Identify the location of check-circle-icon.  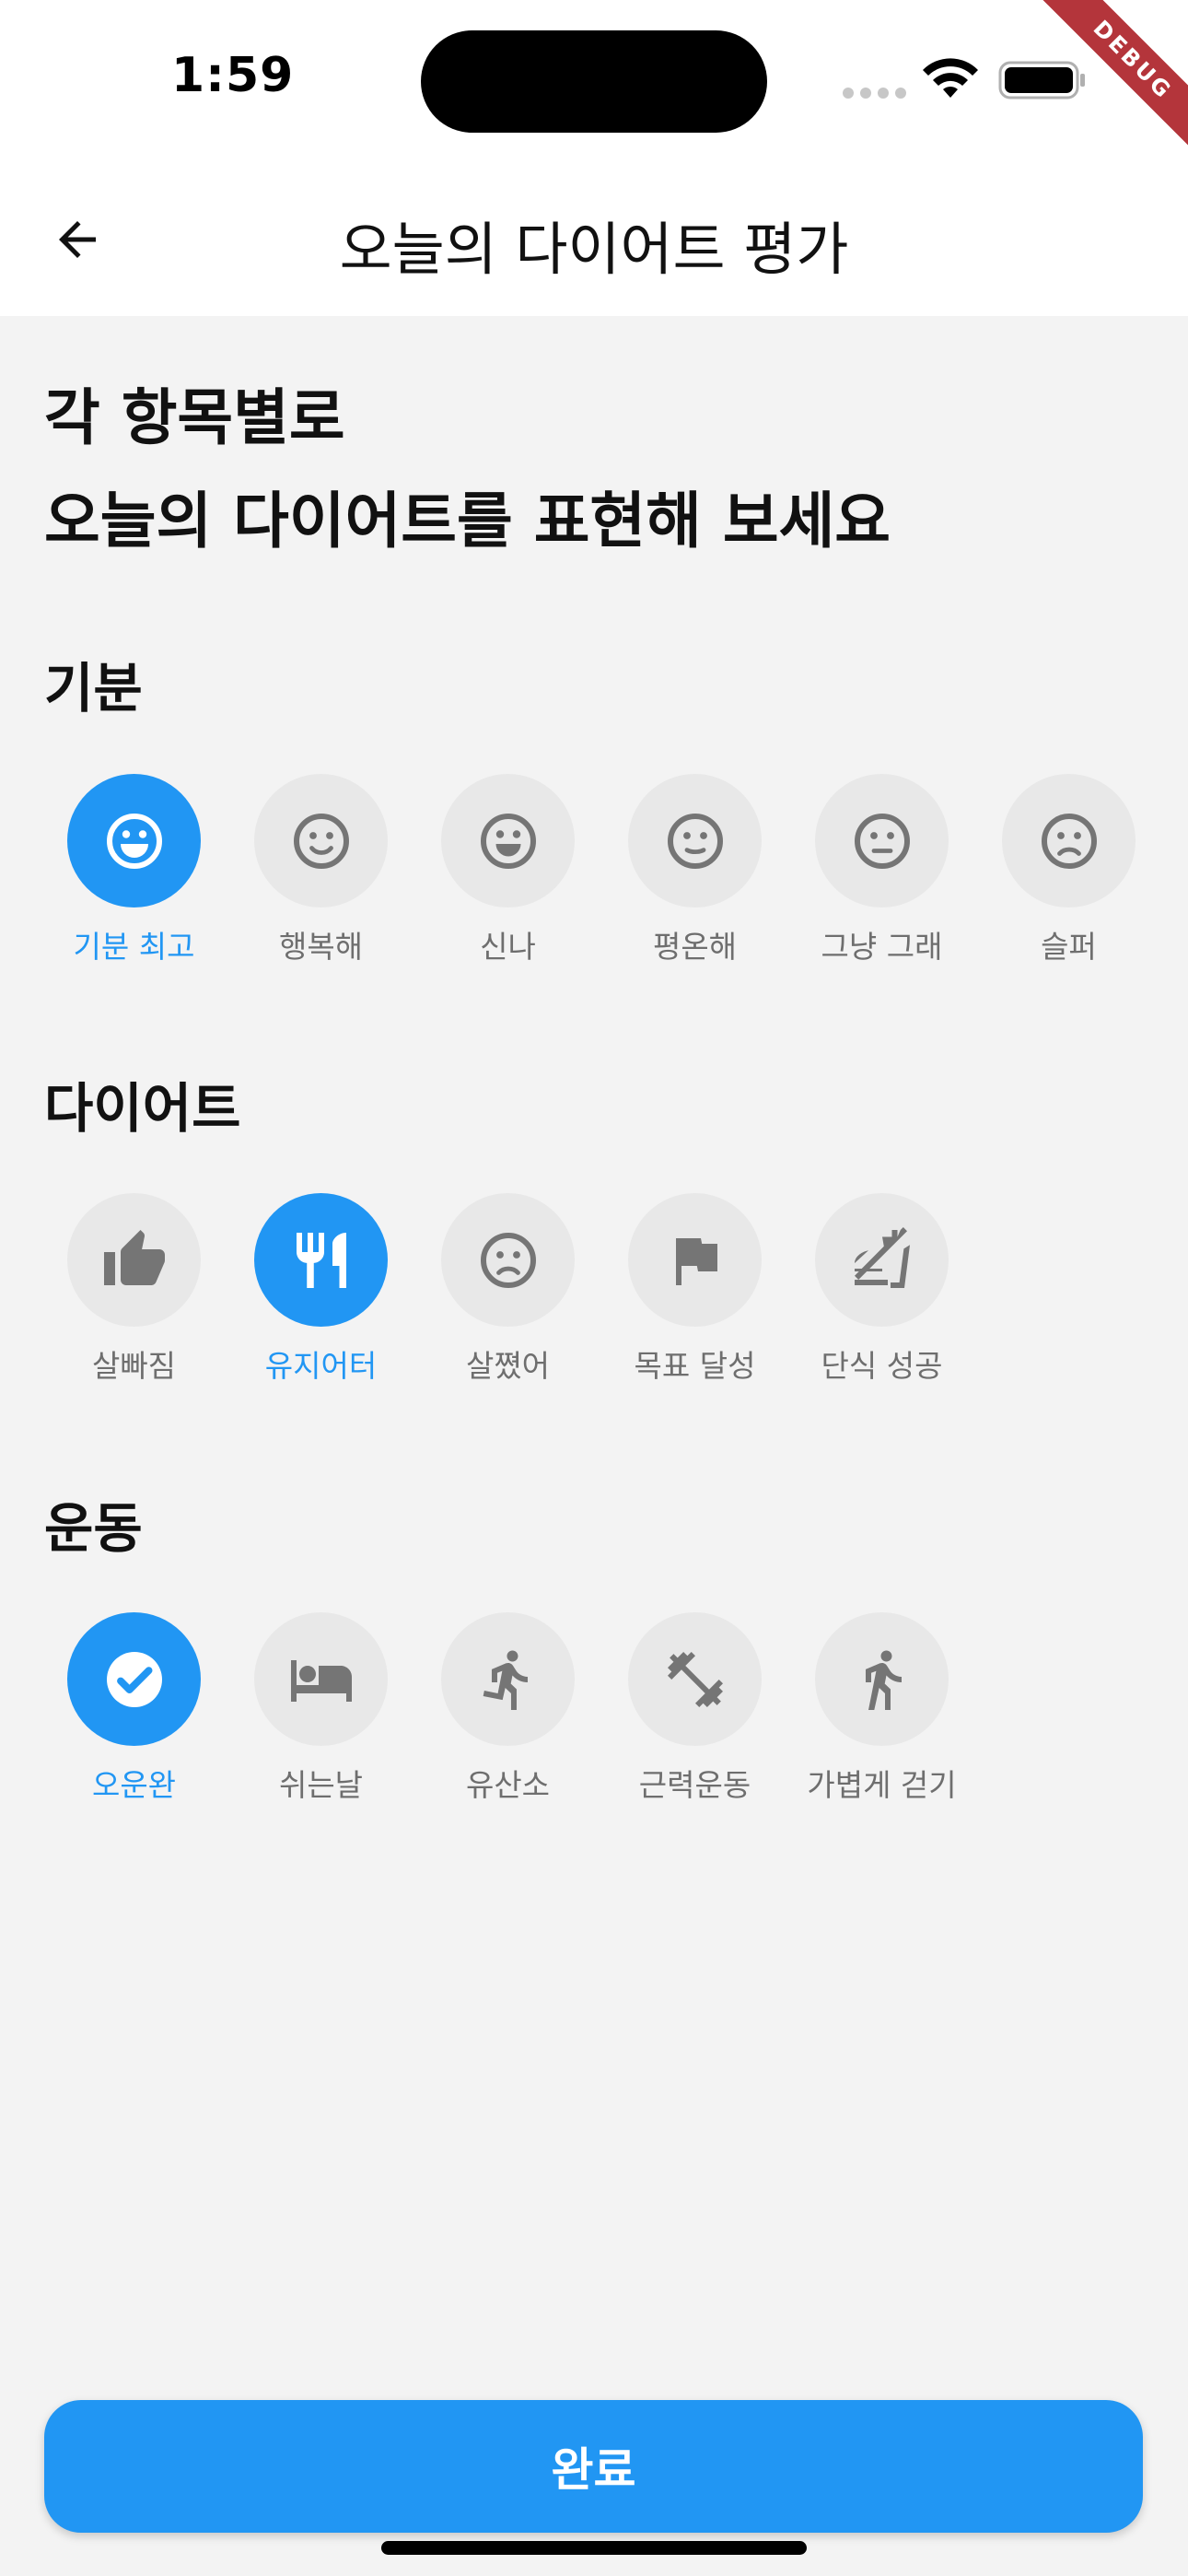
(134, 1679).